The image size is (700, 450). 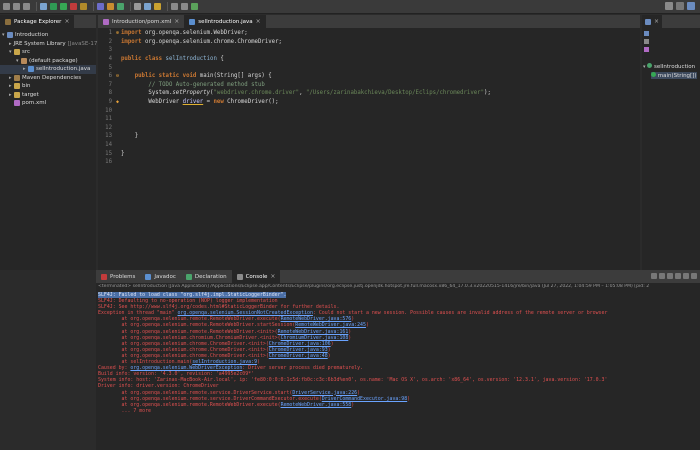 What do you see at coordinates (316, 319) in the screenshot?
I see `stack-trace-link: RemoteWebDriver.java:576` at bounding box center [316, 319].